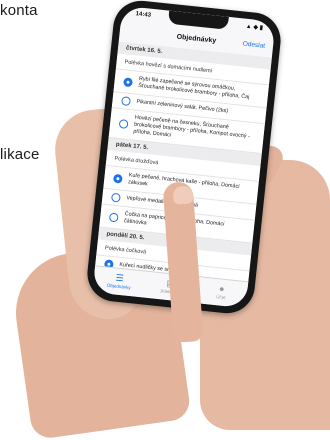 This screenshot has width=330, height=440. I want to click on status-time: 14:43, so click(143, 15).